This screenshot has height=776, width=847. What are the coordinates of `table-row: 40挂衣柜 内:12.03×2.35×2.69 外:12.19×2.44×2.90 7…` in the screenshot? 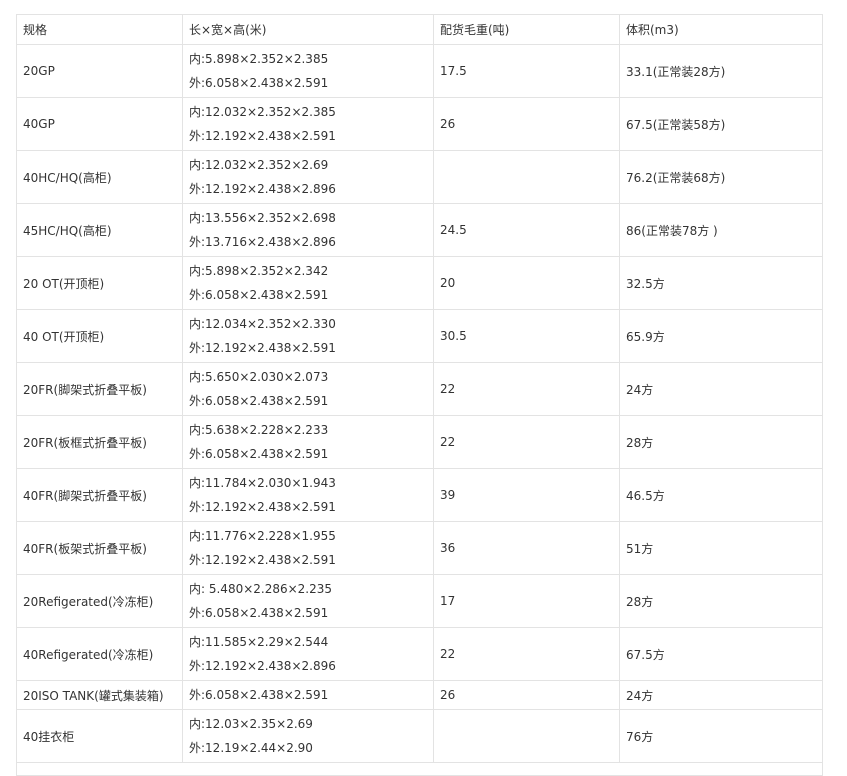 It's located at (419, 736).